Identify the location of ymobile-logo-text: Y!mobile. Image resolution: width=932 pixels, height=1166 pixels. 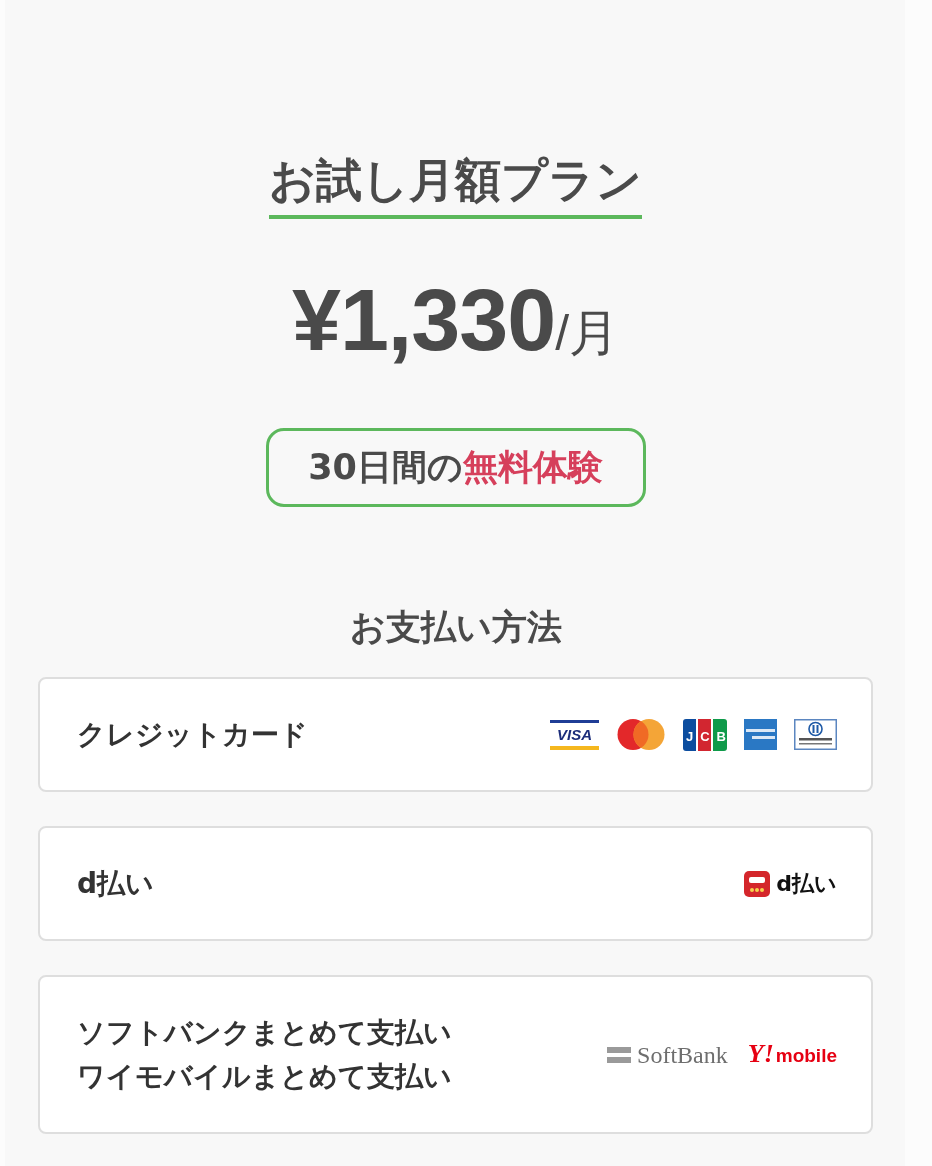
(792, 1054).